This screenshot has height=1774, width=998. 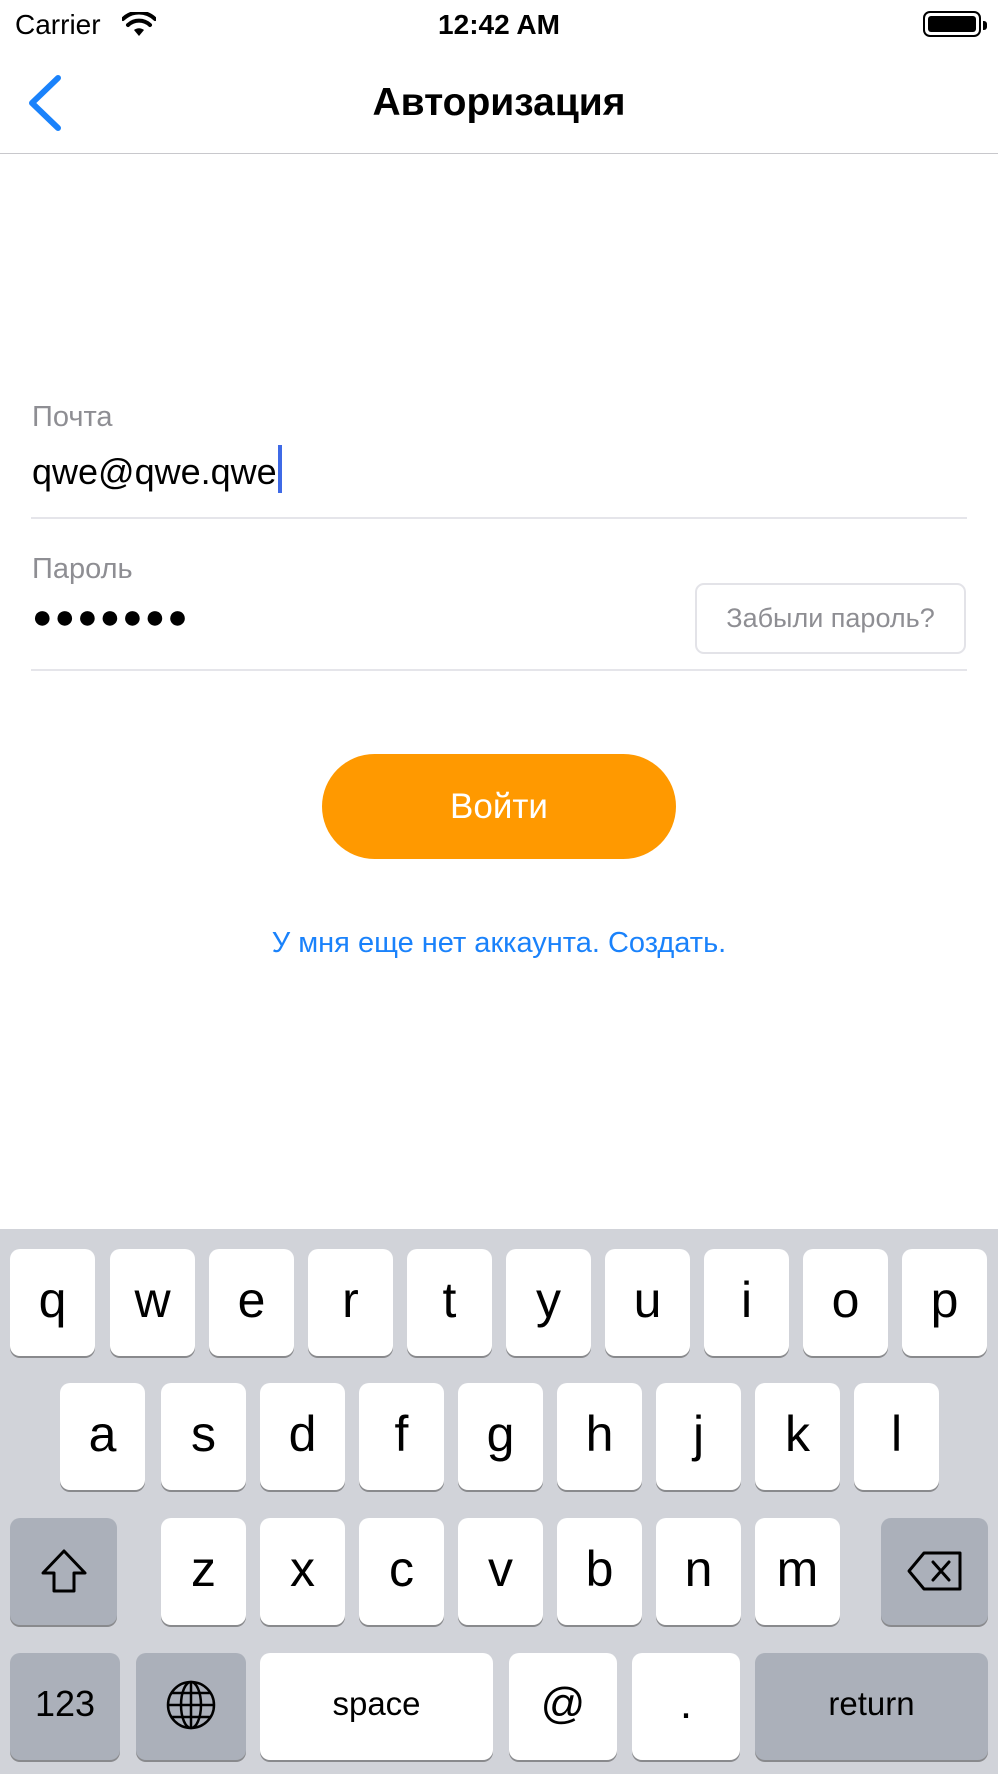 I want to click on password-value: ●●●●●●●, so click(x=111, y=617).